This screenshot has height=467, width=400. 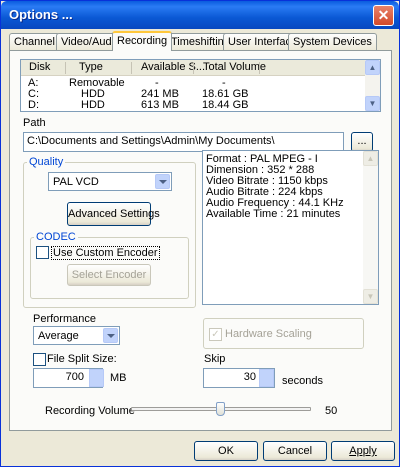 I want to click on recording-volume-slider, so click(x=220, y=409).